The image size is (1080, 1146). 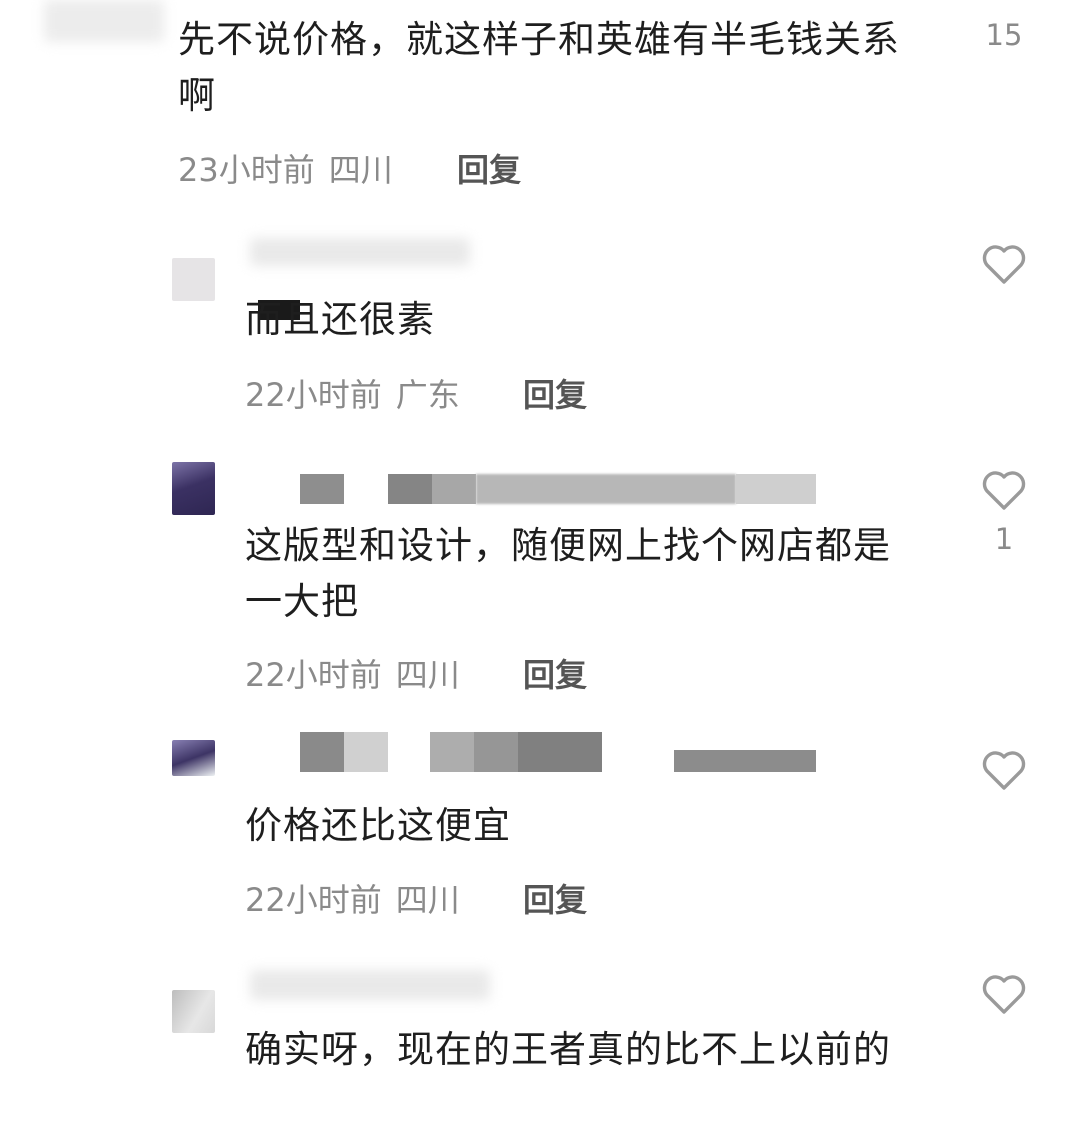 What do you see at coordinates (568, 573) in the screenshot?
I see `comment-text: 这版型和设计，随便网上找个网店都是一大把` at bounding box center [568, 573].